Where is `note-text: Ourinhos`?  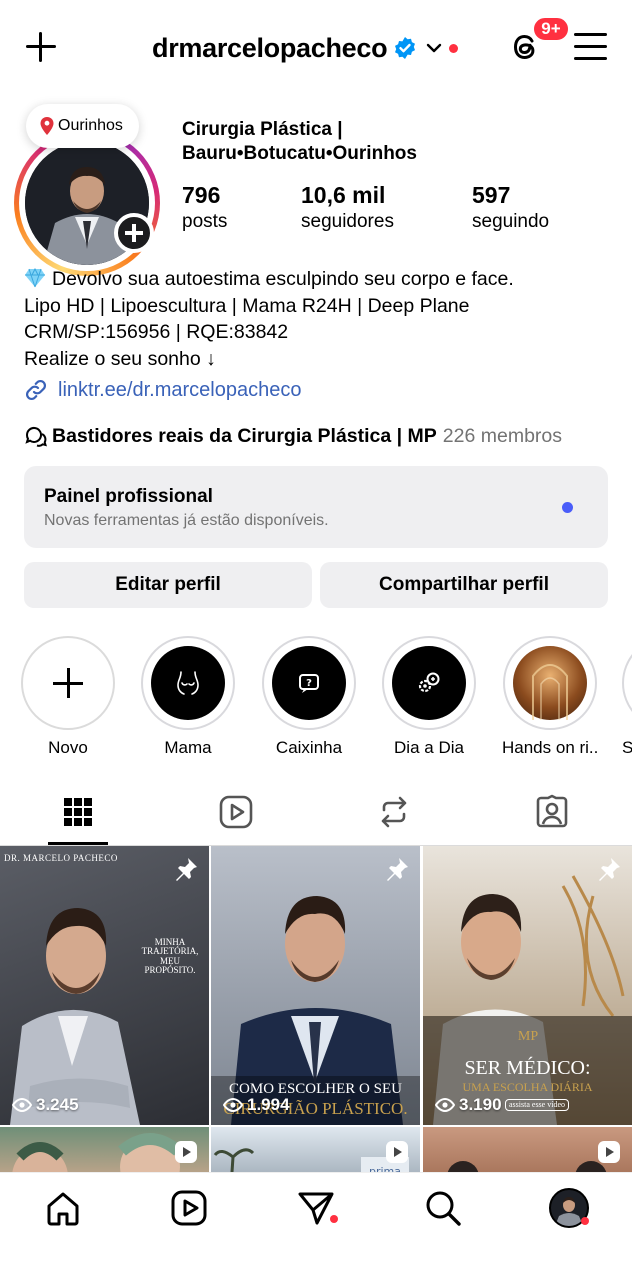
note-text: Ourinhos is located at coordinates (90, 125).